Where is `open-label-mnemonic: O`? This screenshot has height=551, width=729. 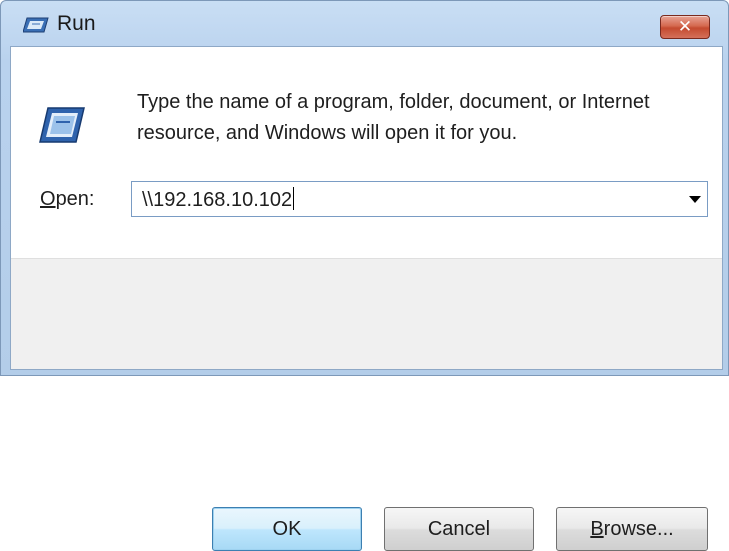
open-label-mnemonic: O is located at coordinates (48, 199).